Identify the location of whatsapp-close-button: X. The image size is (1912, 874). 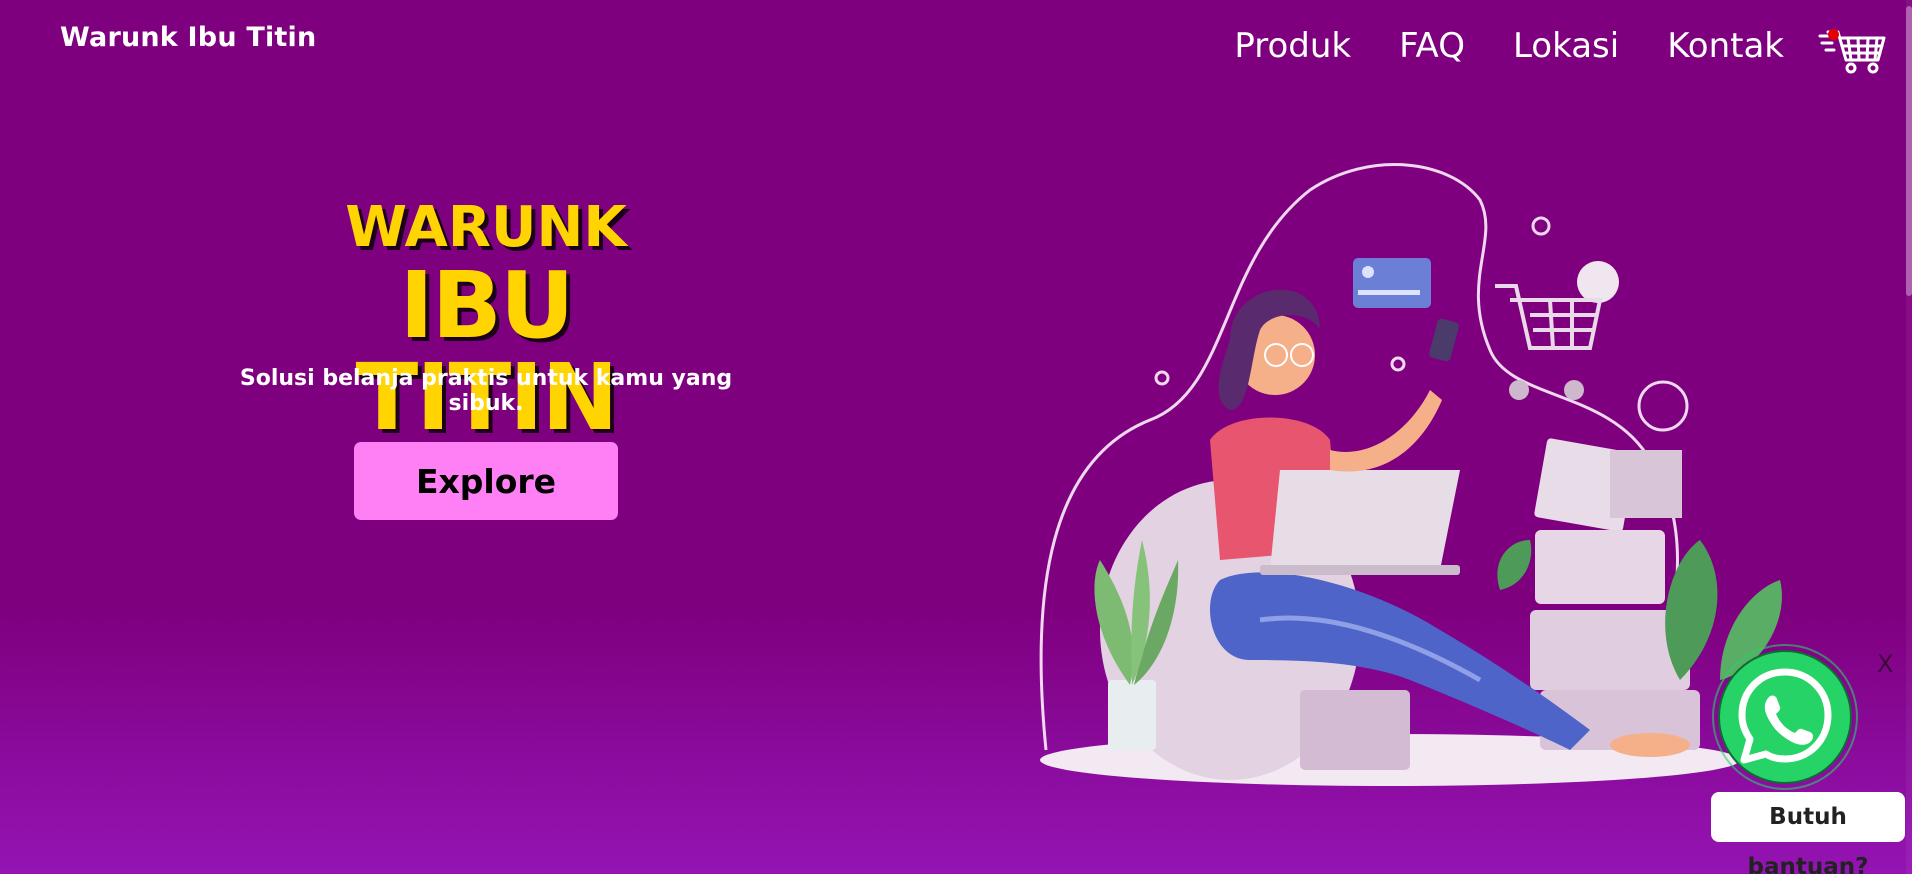
(1885, 664).